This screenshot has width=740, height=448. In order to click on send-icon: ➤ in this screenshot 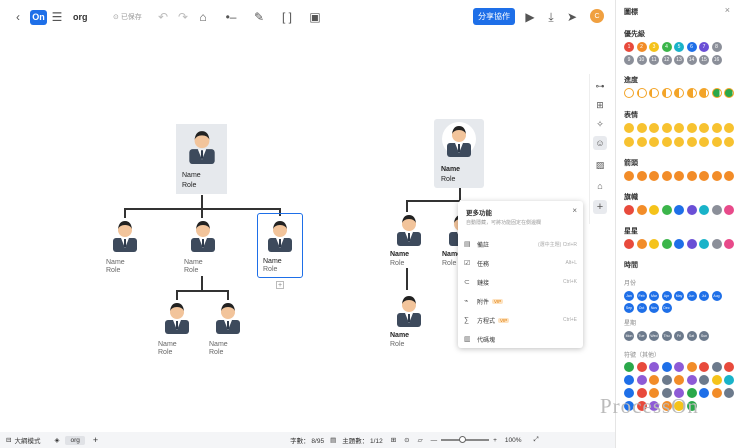, I will do `click(572, 17)`.